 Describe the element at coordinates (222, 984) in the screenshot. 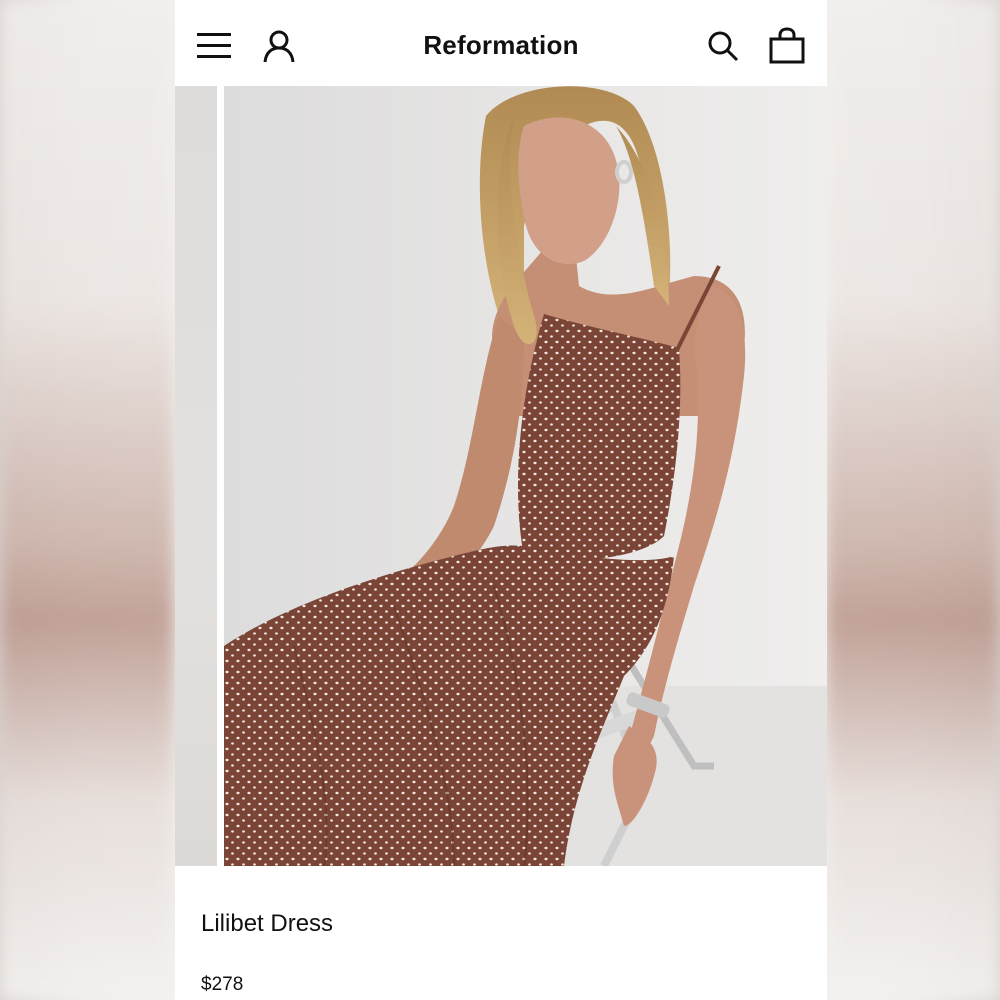

I see `product-price: $278` at that location.